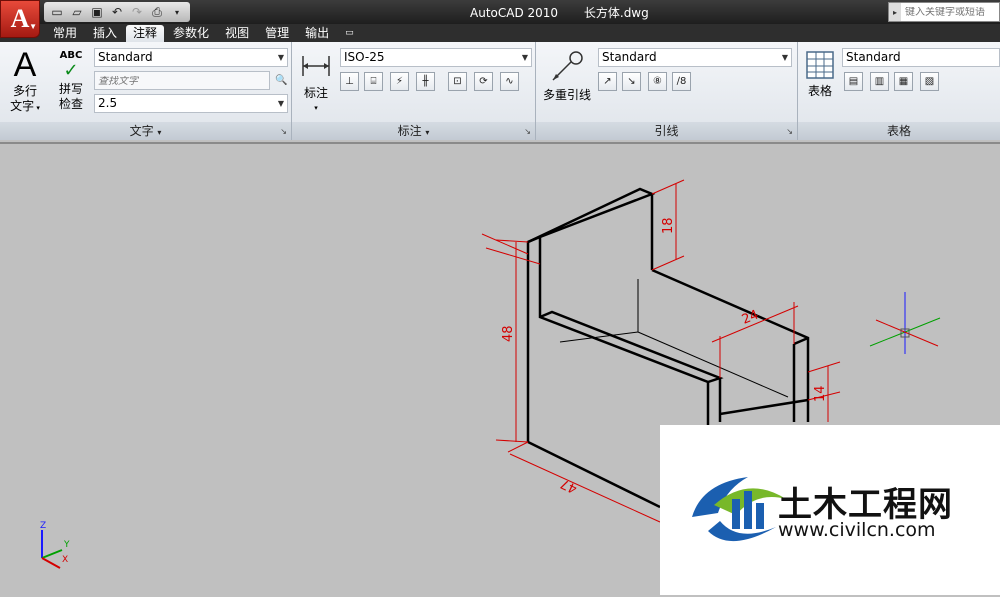 Image resolution: width=1000 pixels, height=597 pixels. I want to click on add-leader-icon: ↗, so click(607, 81).